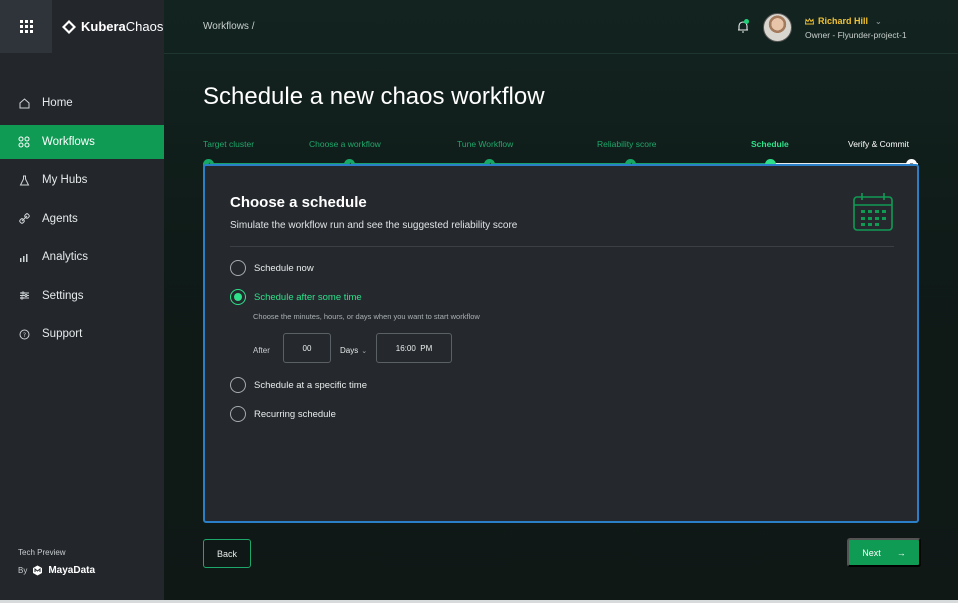 The height and width of the screenshot is (603, 958). I want to click on kubera-logo-icon, so click(69, 26).